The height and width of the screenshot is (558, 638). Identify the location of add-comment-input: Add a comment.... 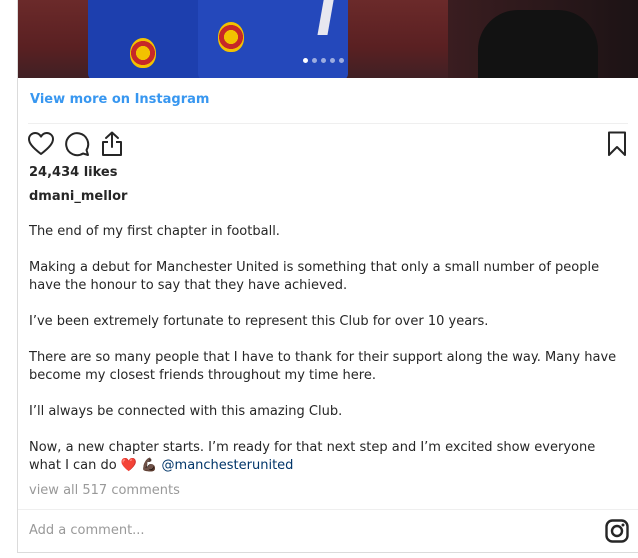
(87, 530).